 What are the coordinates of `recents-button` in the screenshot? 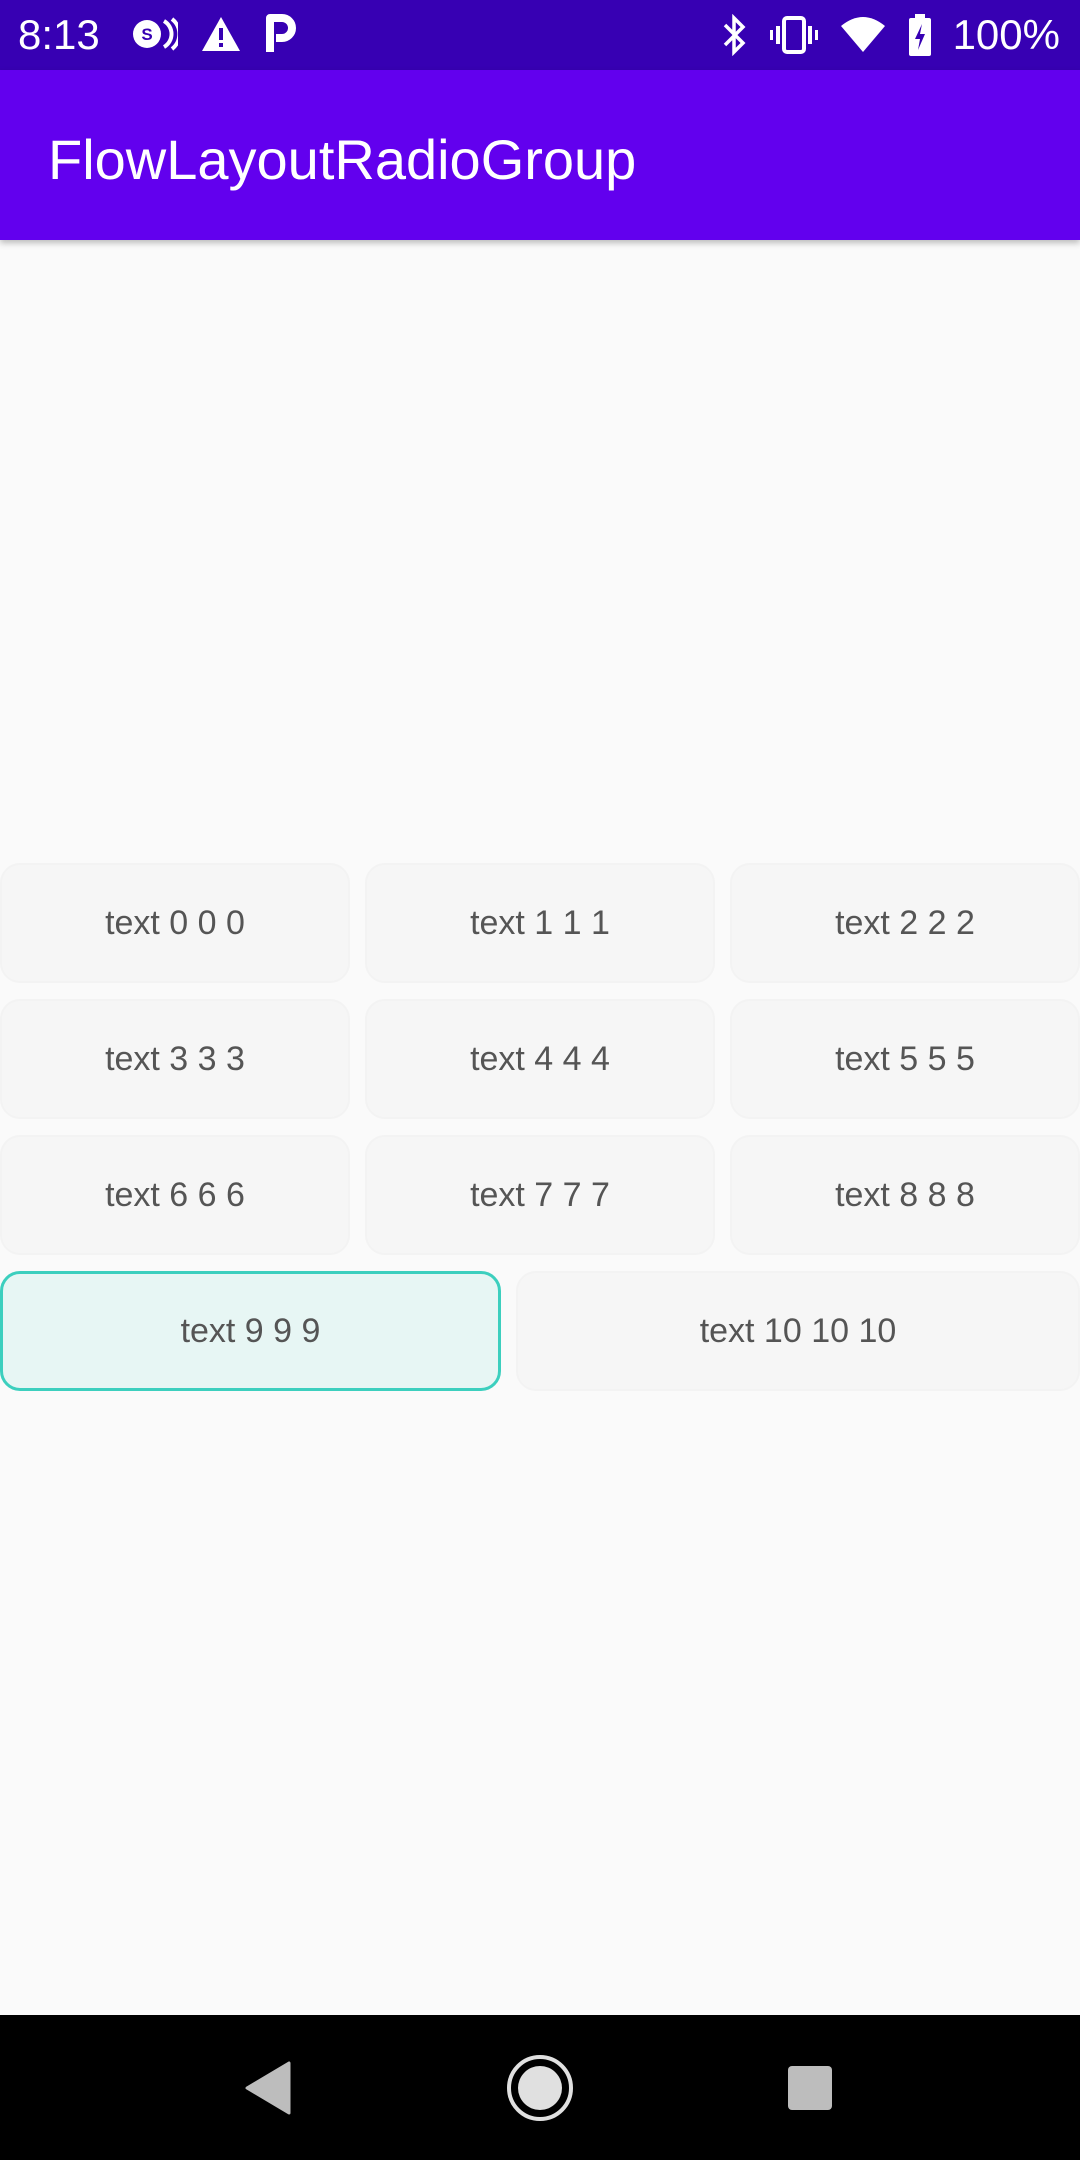 It's located at (810, 2087).